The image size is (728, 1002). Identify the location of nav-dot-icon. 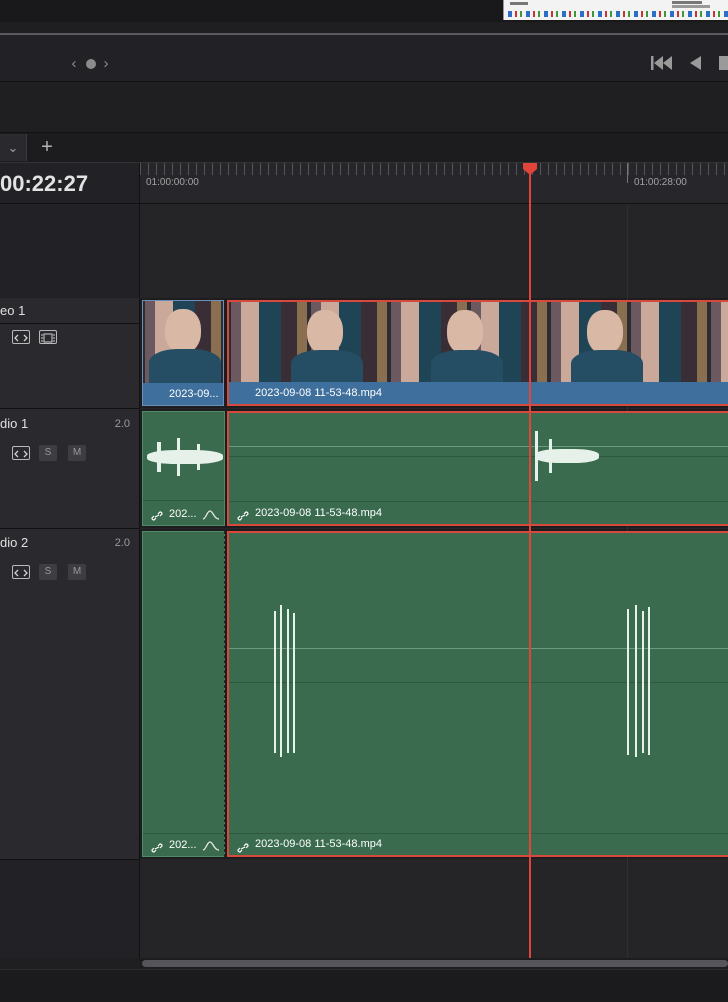
(91, 64).